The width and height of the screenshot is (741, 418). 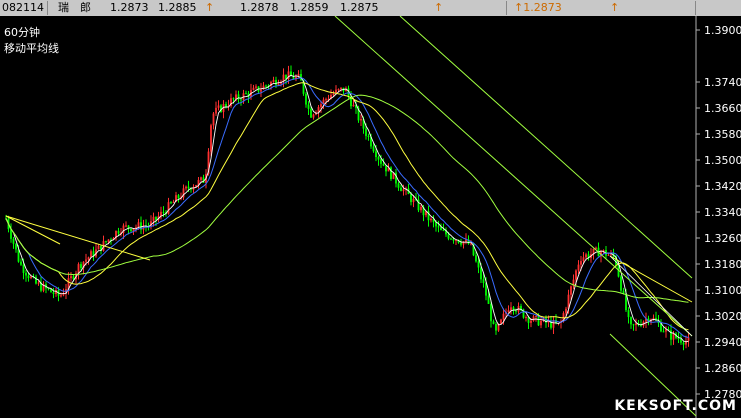 I want to click on up-arrow-icon-3: ↑, so click(x=615, y=7).